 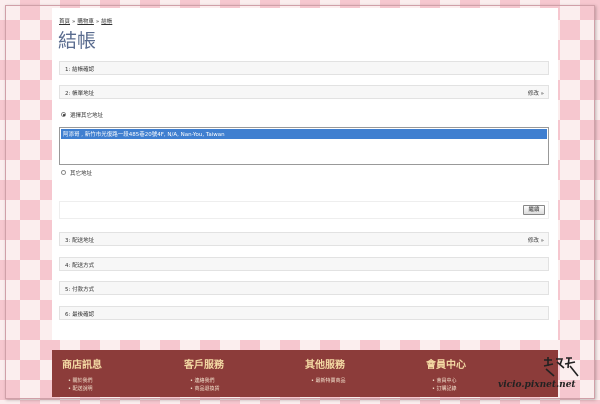 I want to click on section-label: 4: 配送方式, so click(x=80, y=266).